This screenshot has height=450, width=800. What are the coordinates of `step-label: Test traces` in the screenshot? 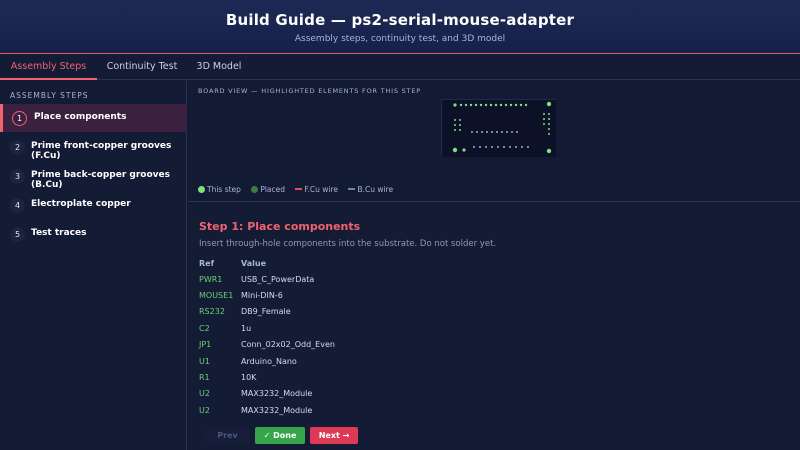 It's located at (59, 233).